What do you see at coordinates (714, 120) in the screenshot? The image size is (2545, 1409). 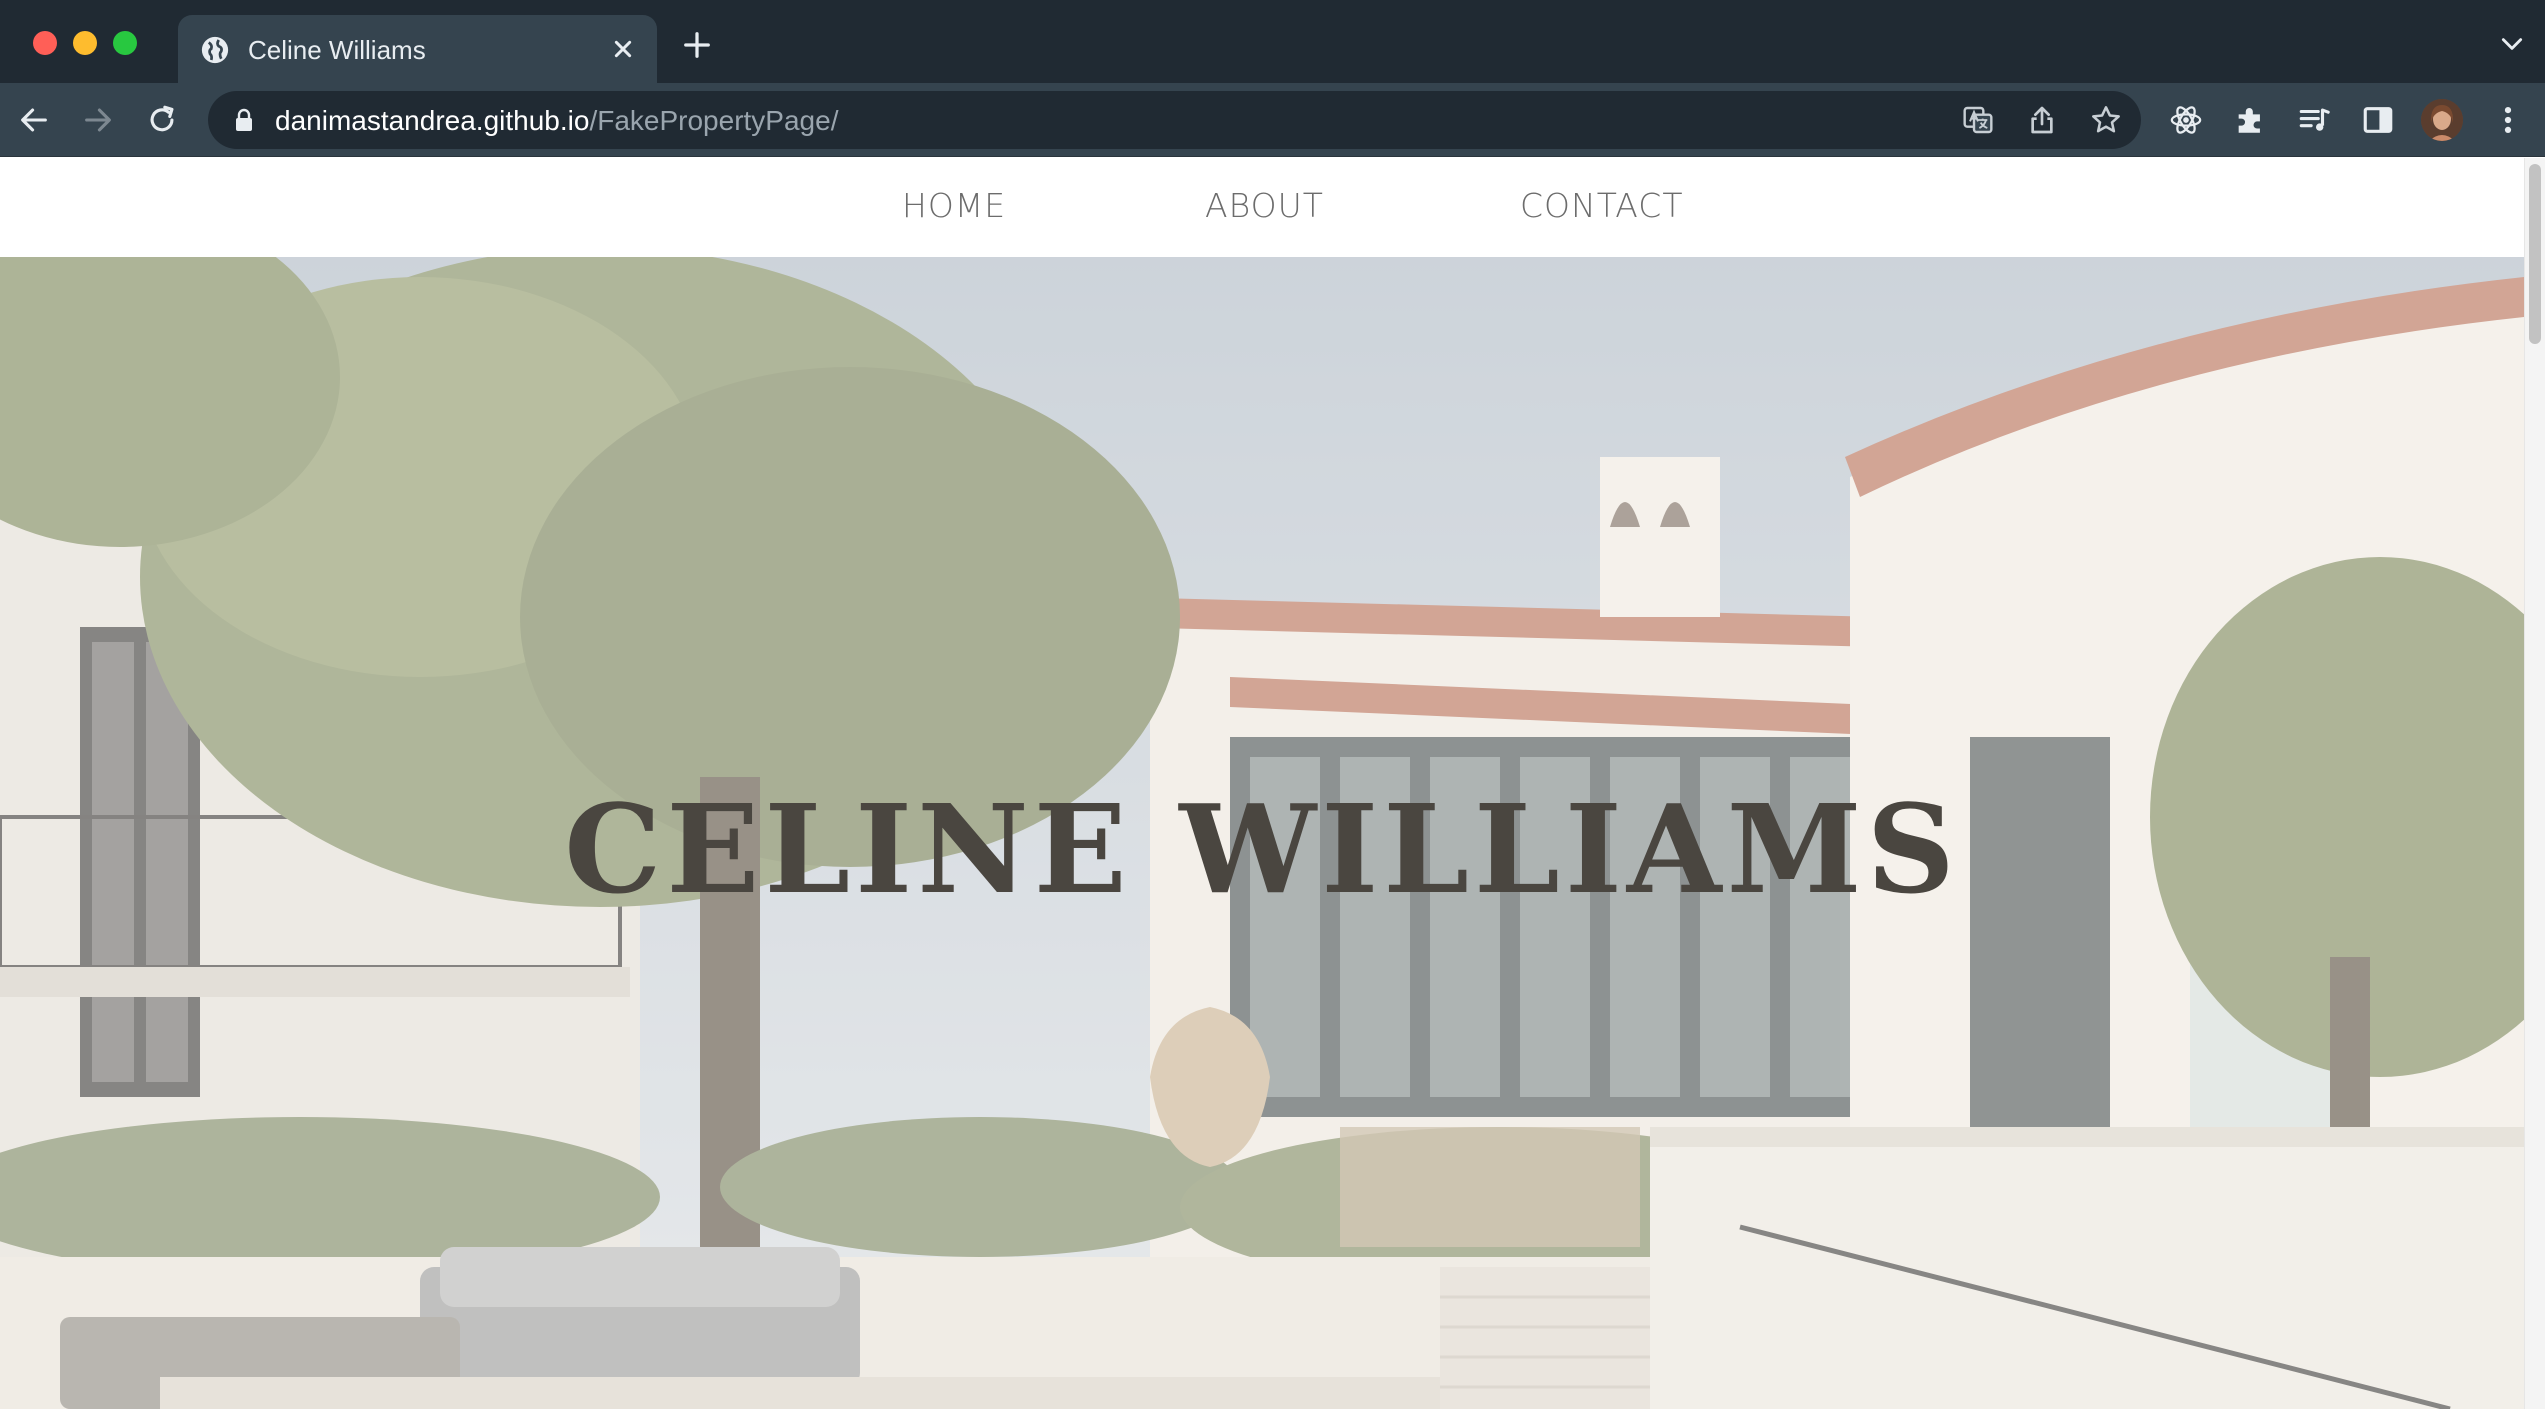 I see `url-path: /FakePropertyPage/` at bounding box center [714, 120].